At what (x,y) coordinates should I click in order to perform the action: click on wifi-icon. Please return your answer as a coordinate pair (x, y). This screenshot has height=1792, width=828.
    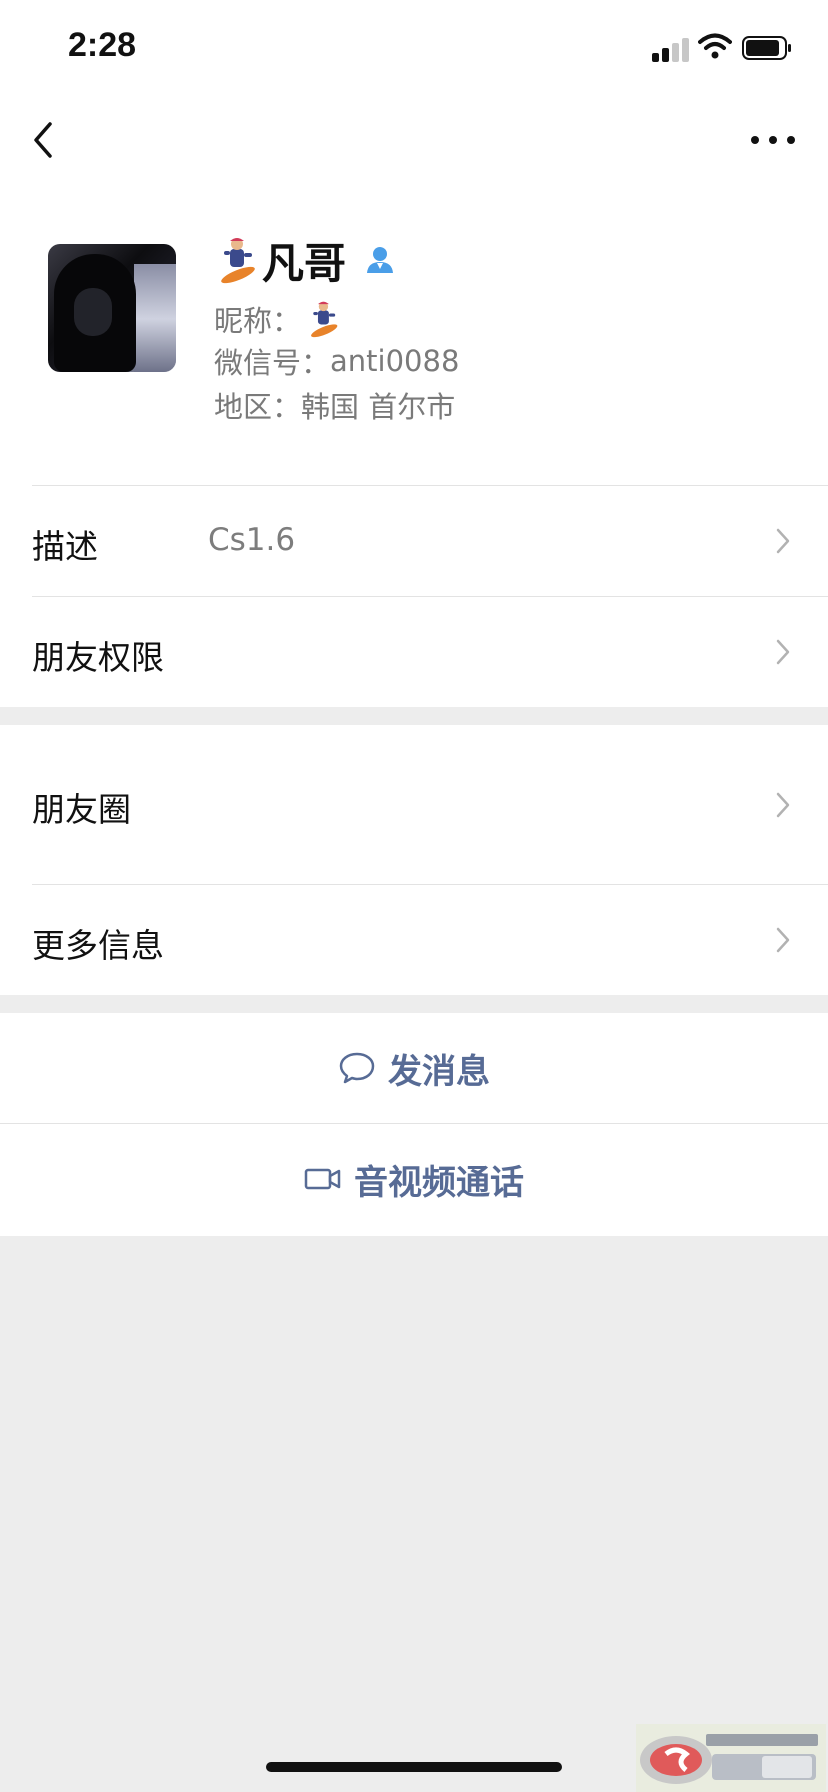
    Looking at the image, I should click on (715, 46).